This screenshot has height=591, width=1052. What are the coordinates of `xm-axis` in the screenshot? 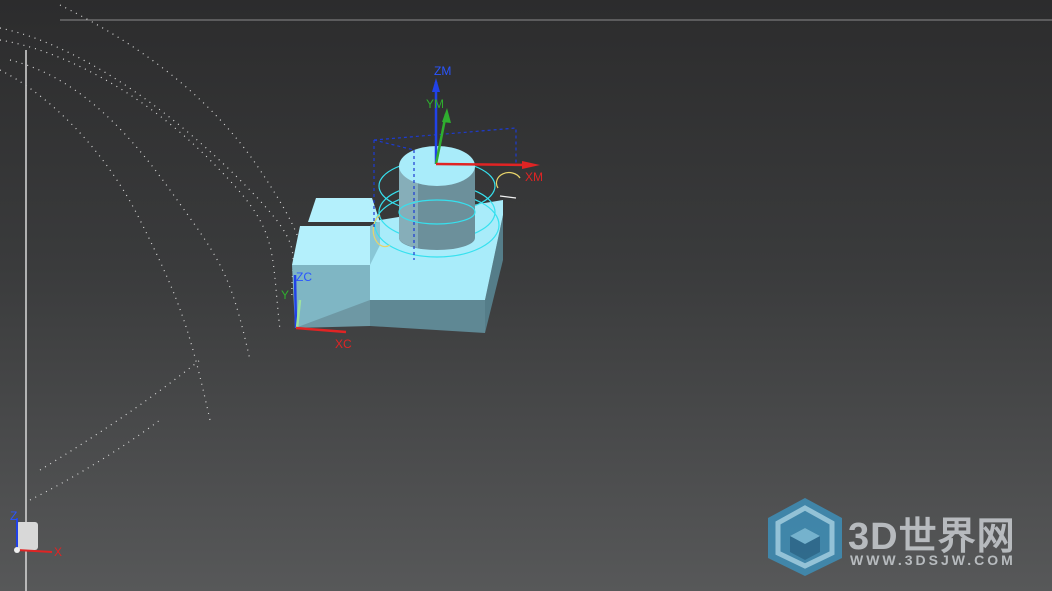 It's located at (483, 164).